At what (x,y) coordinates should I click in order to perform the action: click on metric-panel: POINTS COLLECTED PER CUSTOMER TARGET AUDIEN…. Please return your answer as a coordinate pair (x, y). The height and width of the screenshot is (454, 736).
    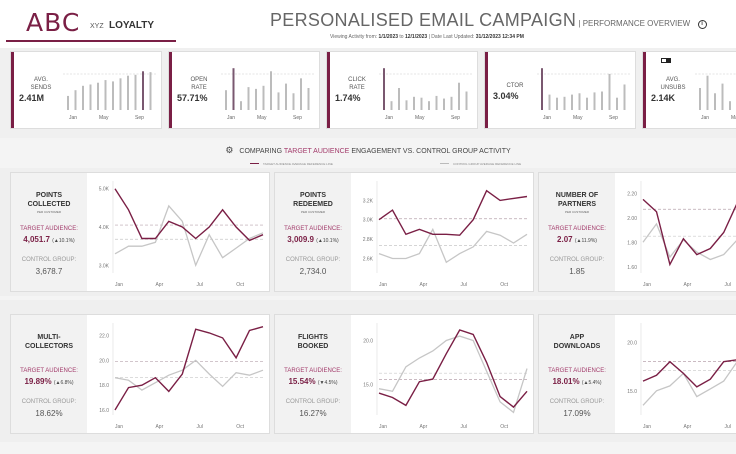
    Looking at the image, I should click on (140, 232).